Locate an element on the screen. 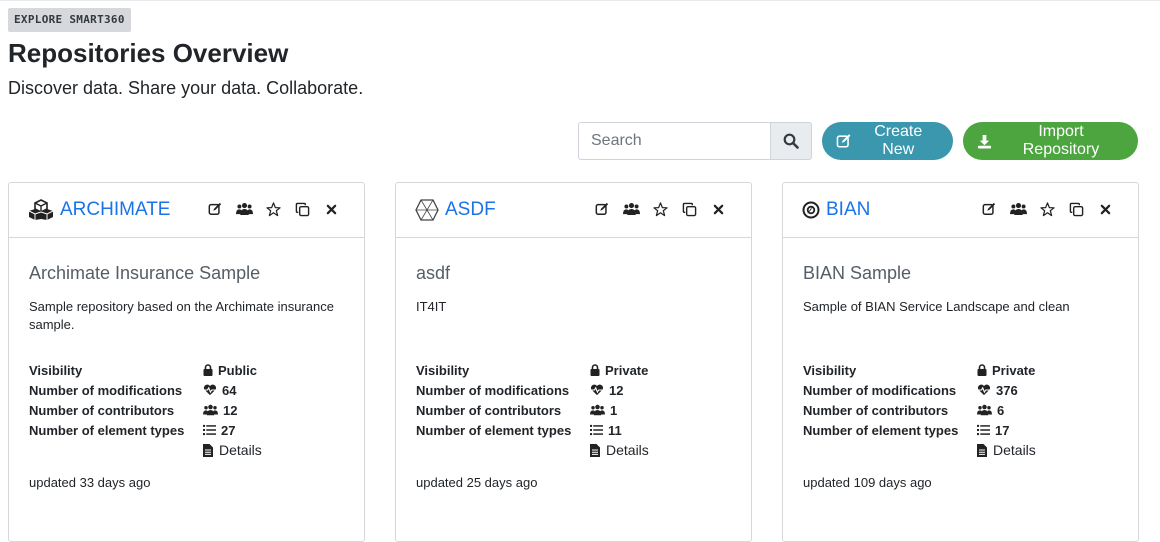 The height and width of the screenshot is (542, 1160). import-repository-button: Import Repository is located at coordinates (1050, 141).